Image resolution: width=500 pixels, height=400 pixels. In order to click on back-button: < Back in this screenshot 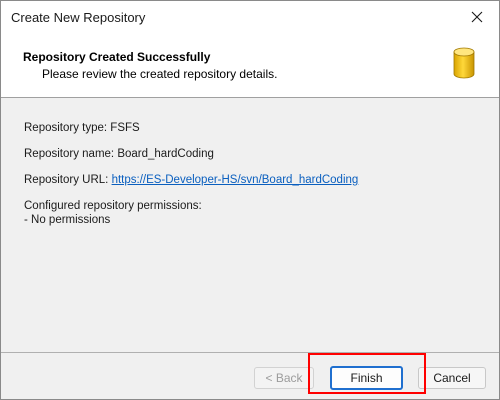, I will do `click(284, 378)`.